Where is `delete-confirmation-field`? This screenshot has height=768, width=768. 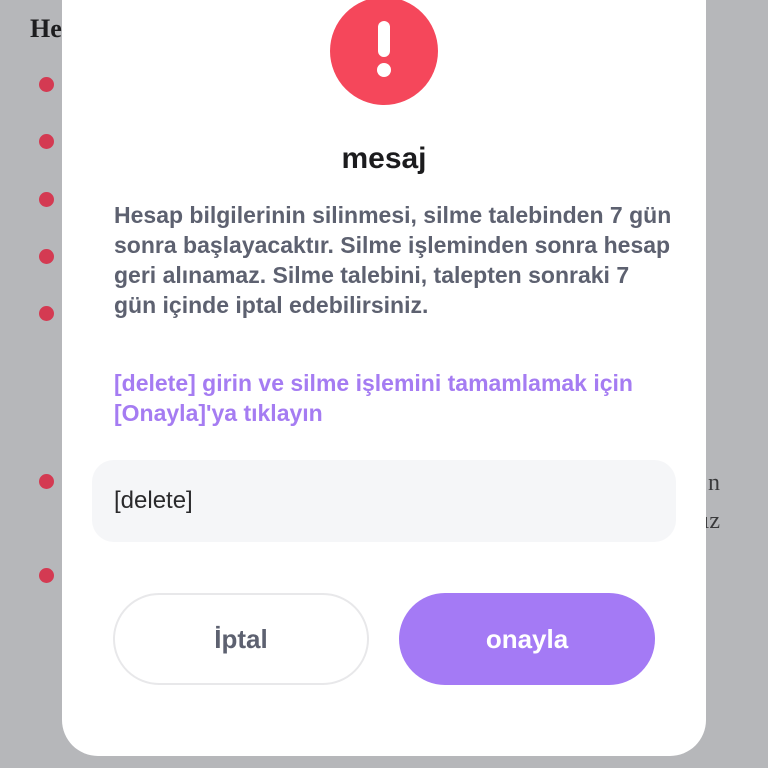 delete-confirmation-field is located at coordinates (384, 501).